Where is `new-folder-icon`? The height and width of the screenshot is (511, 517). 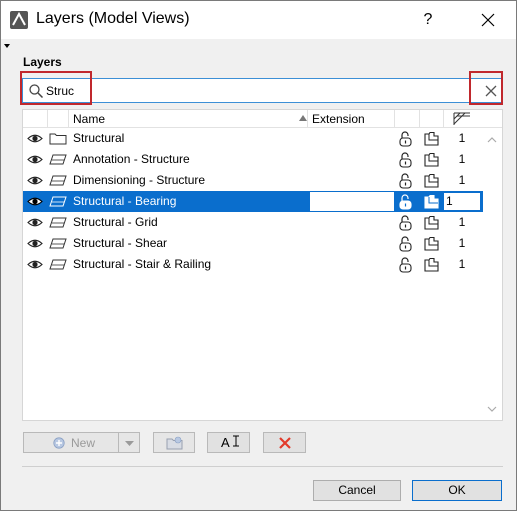 new-folder-icon is located at coordinates (174, 443).